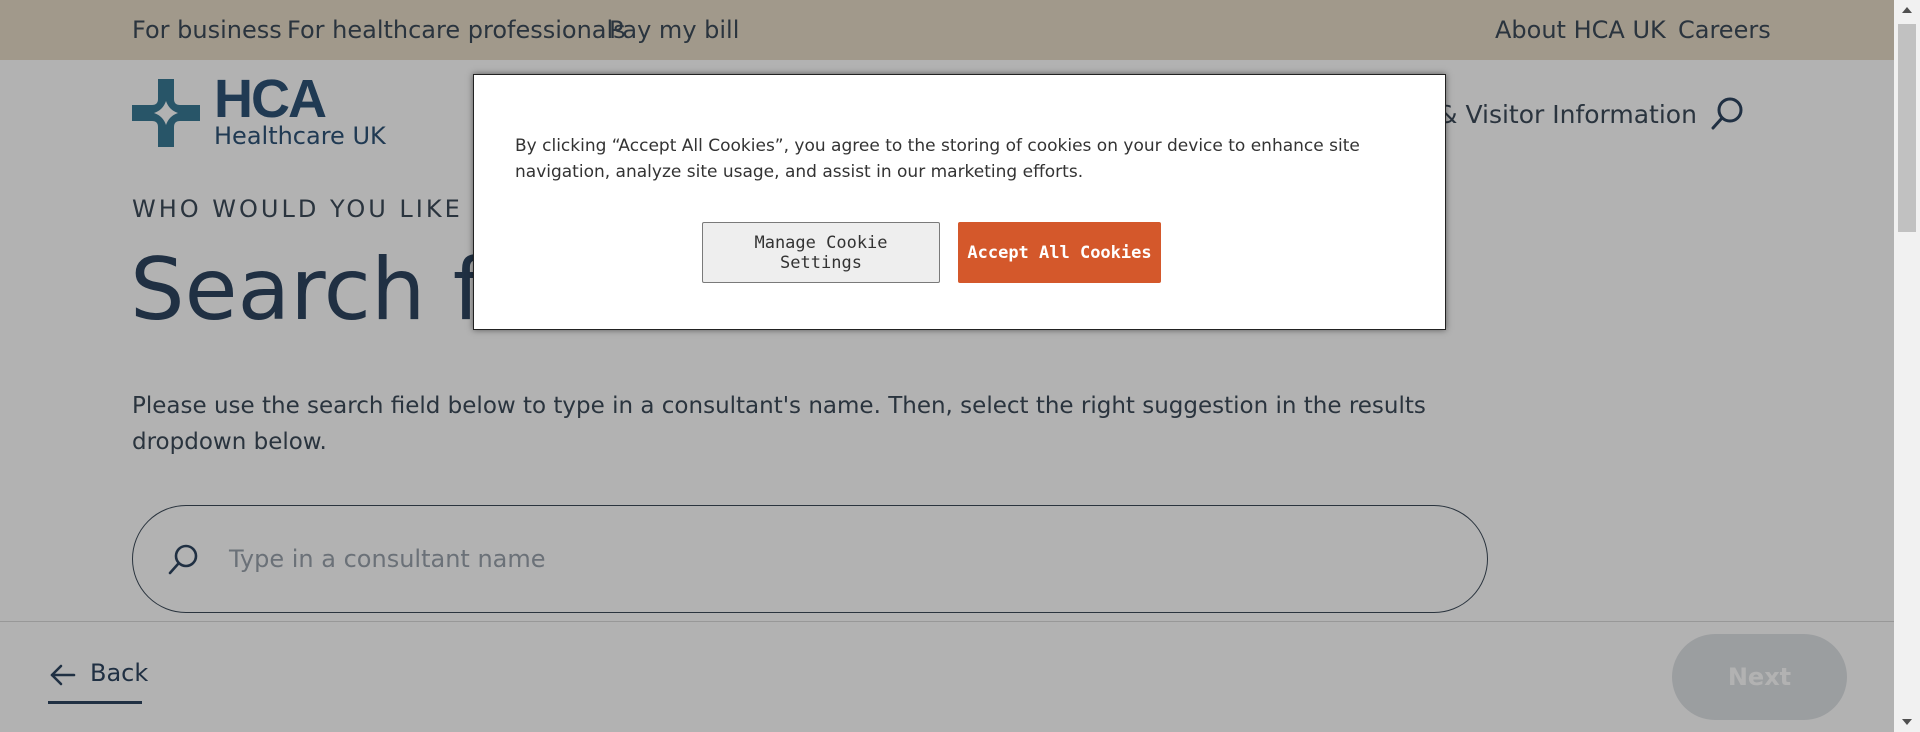  What do you see at coordinates (1907, 721) in the screenshot?
I see `scroll-down-arrow-icon` at bounding box center [1907, 721].